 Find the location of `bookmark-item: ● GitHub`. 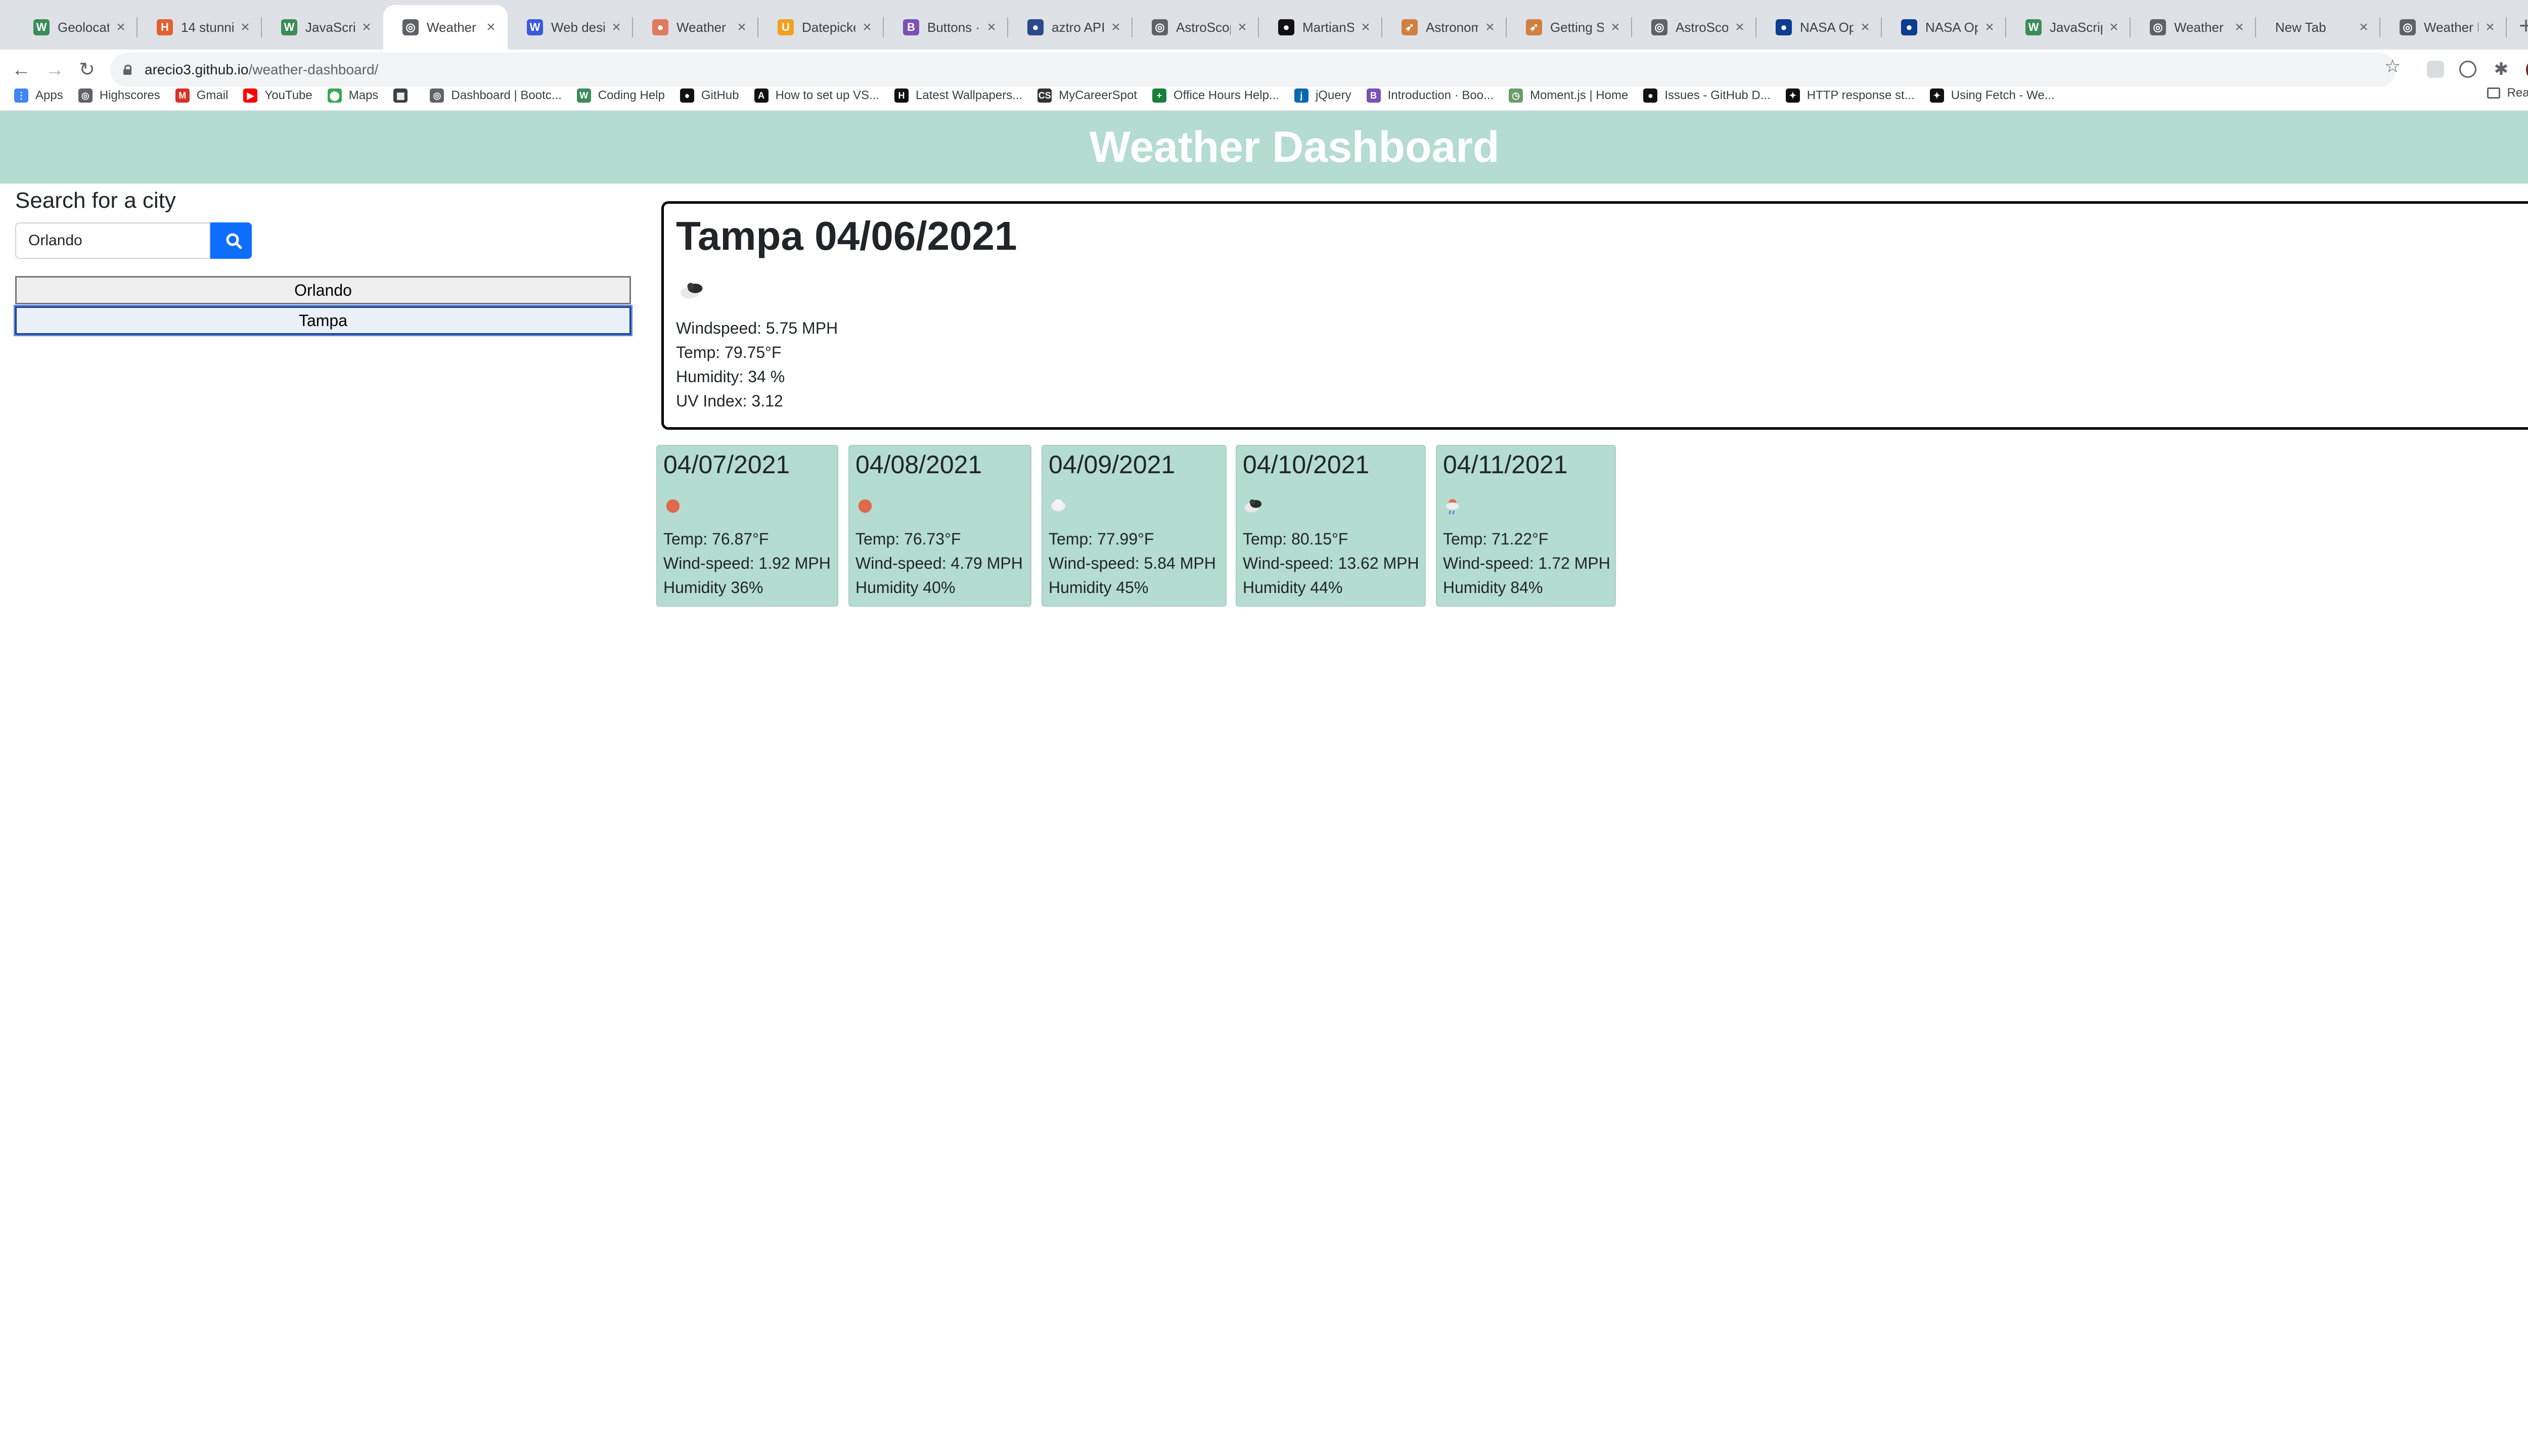

bookmark-item: ● GitHub is located at coordinates (710, 95).